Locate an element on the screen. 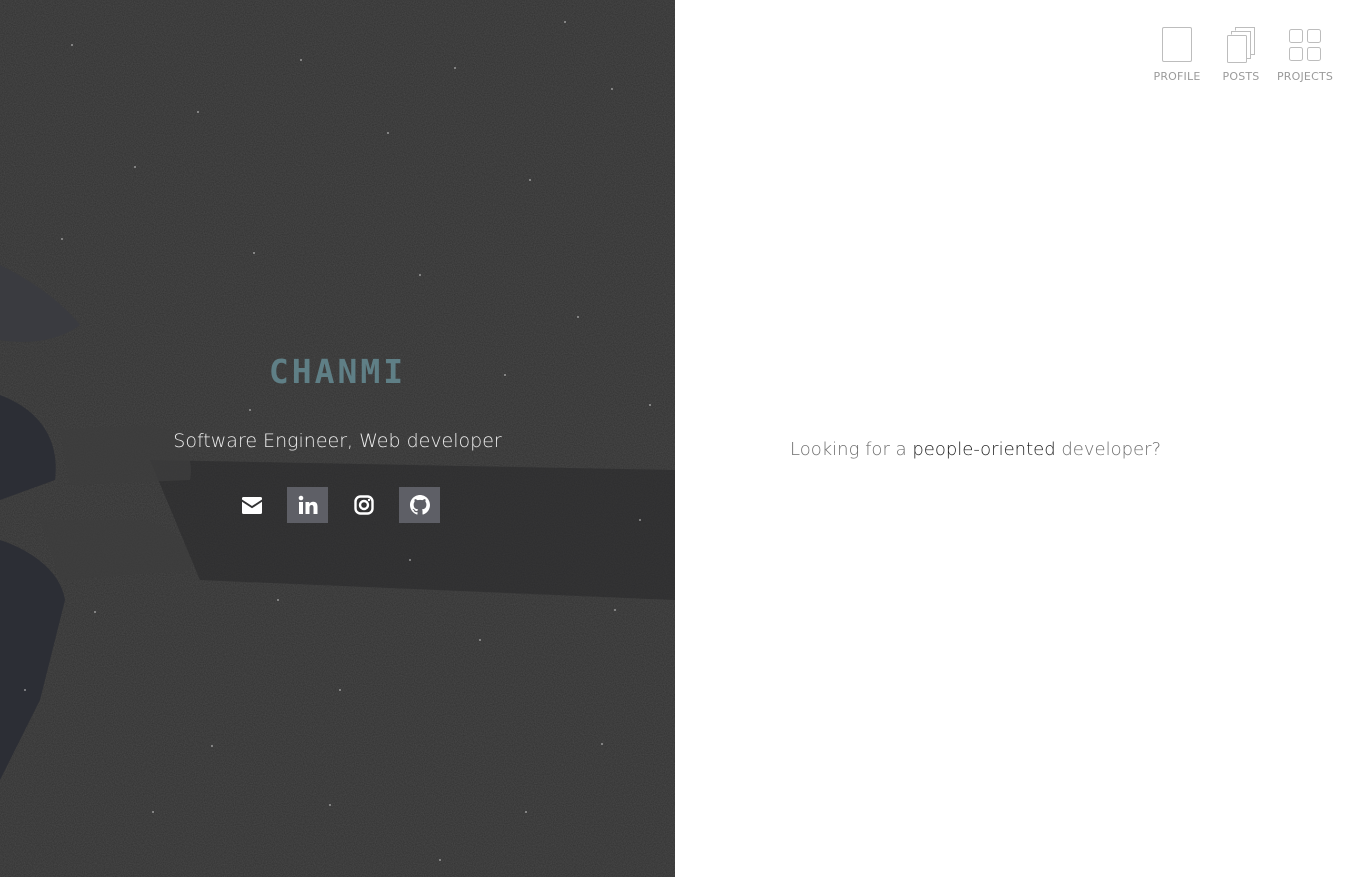  nav-projects-label: PROJECTS is located at coordinates (1305, 76).